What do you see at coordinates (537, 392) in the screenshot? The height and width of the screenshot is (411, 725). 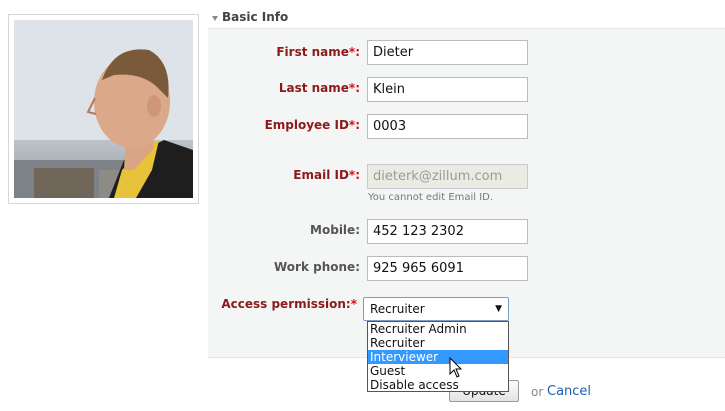 I see `or-text: or` at bounding box center [537, 392].